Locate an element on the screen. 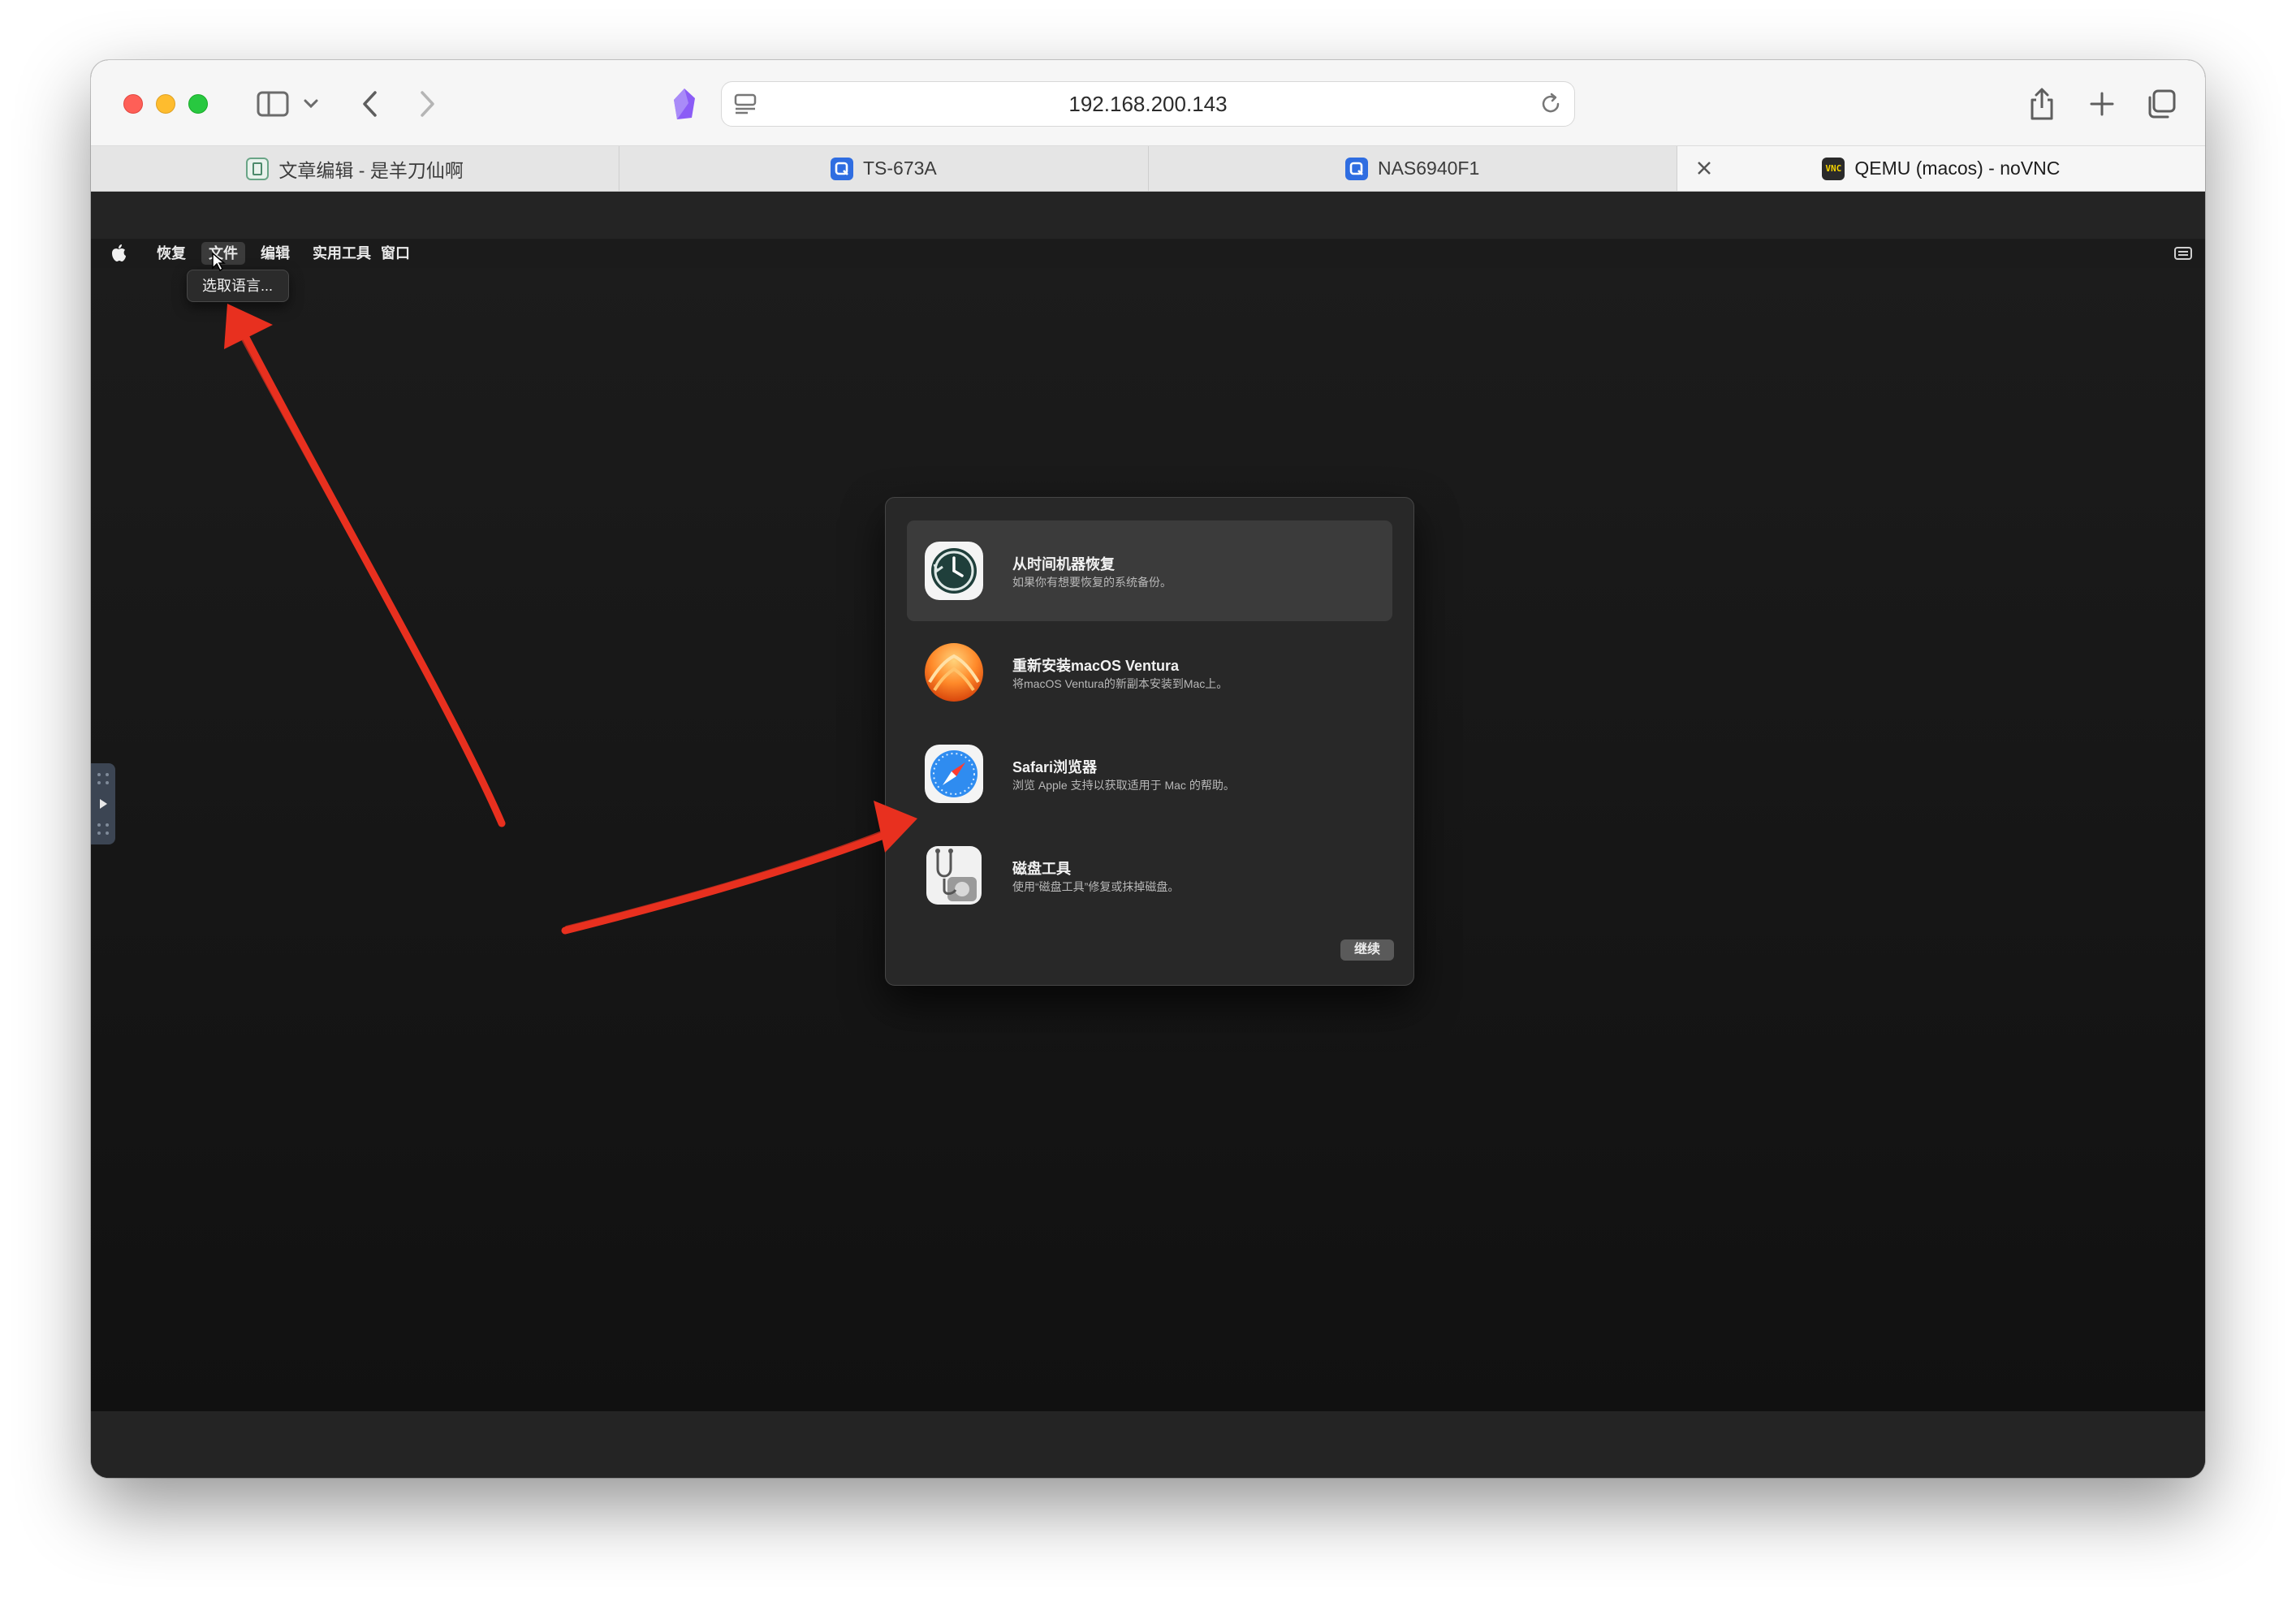 Image resolution: width=2296 pixels, height=1598 pixels. address-bar: 192.168.200.143 is located at coordinates (1148, 104).